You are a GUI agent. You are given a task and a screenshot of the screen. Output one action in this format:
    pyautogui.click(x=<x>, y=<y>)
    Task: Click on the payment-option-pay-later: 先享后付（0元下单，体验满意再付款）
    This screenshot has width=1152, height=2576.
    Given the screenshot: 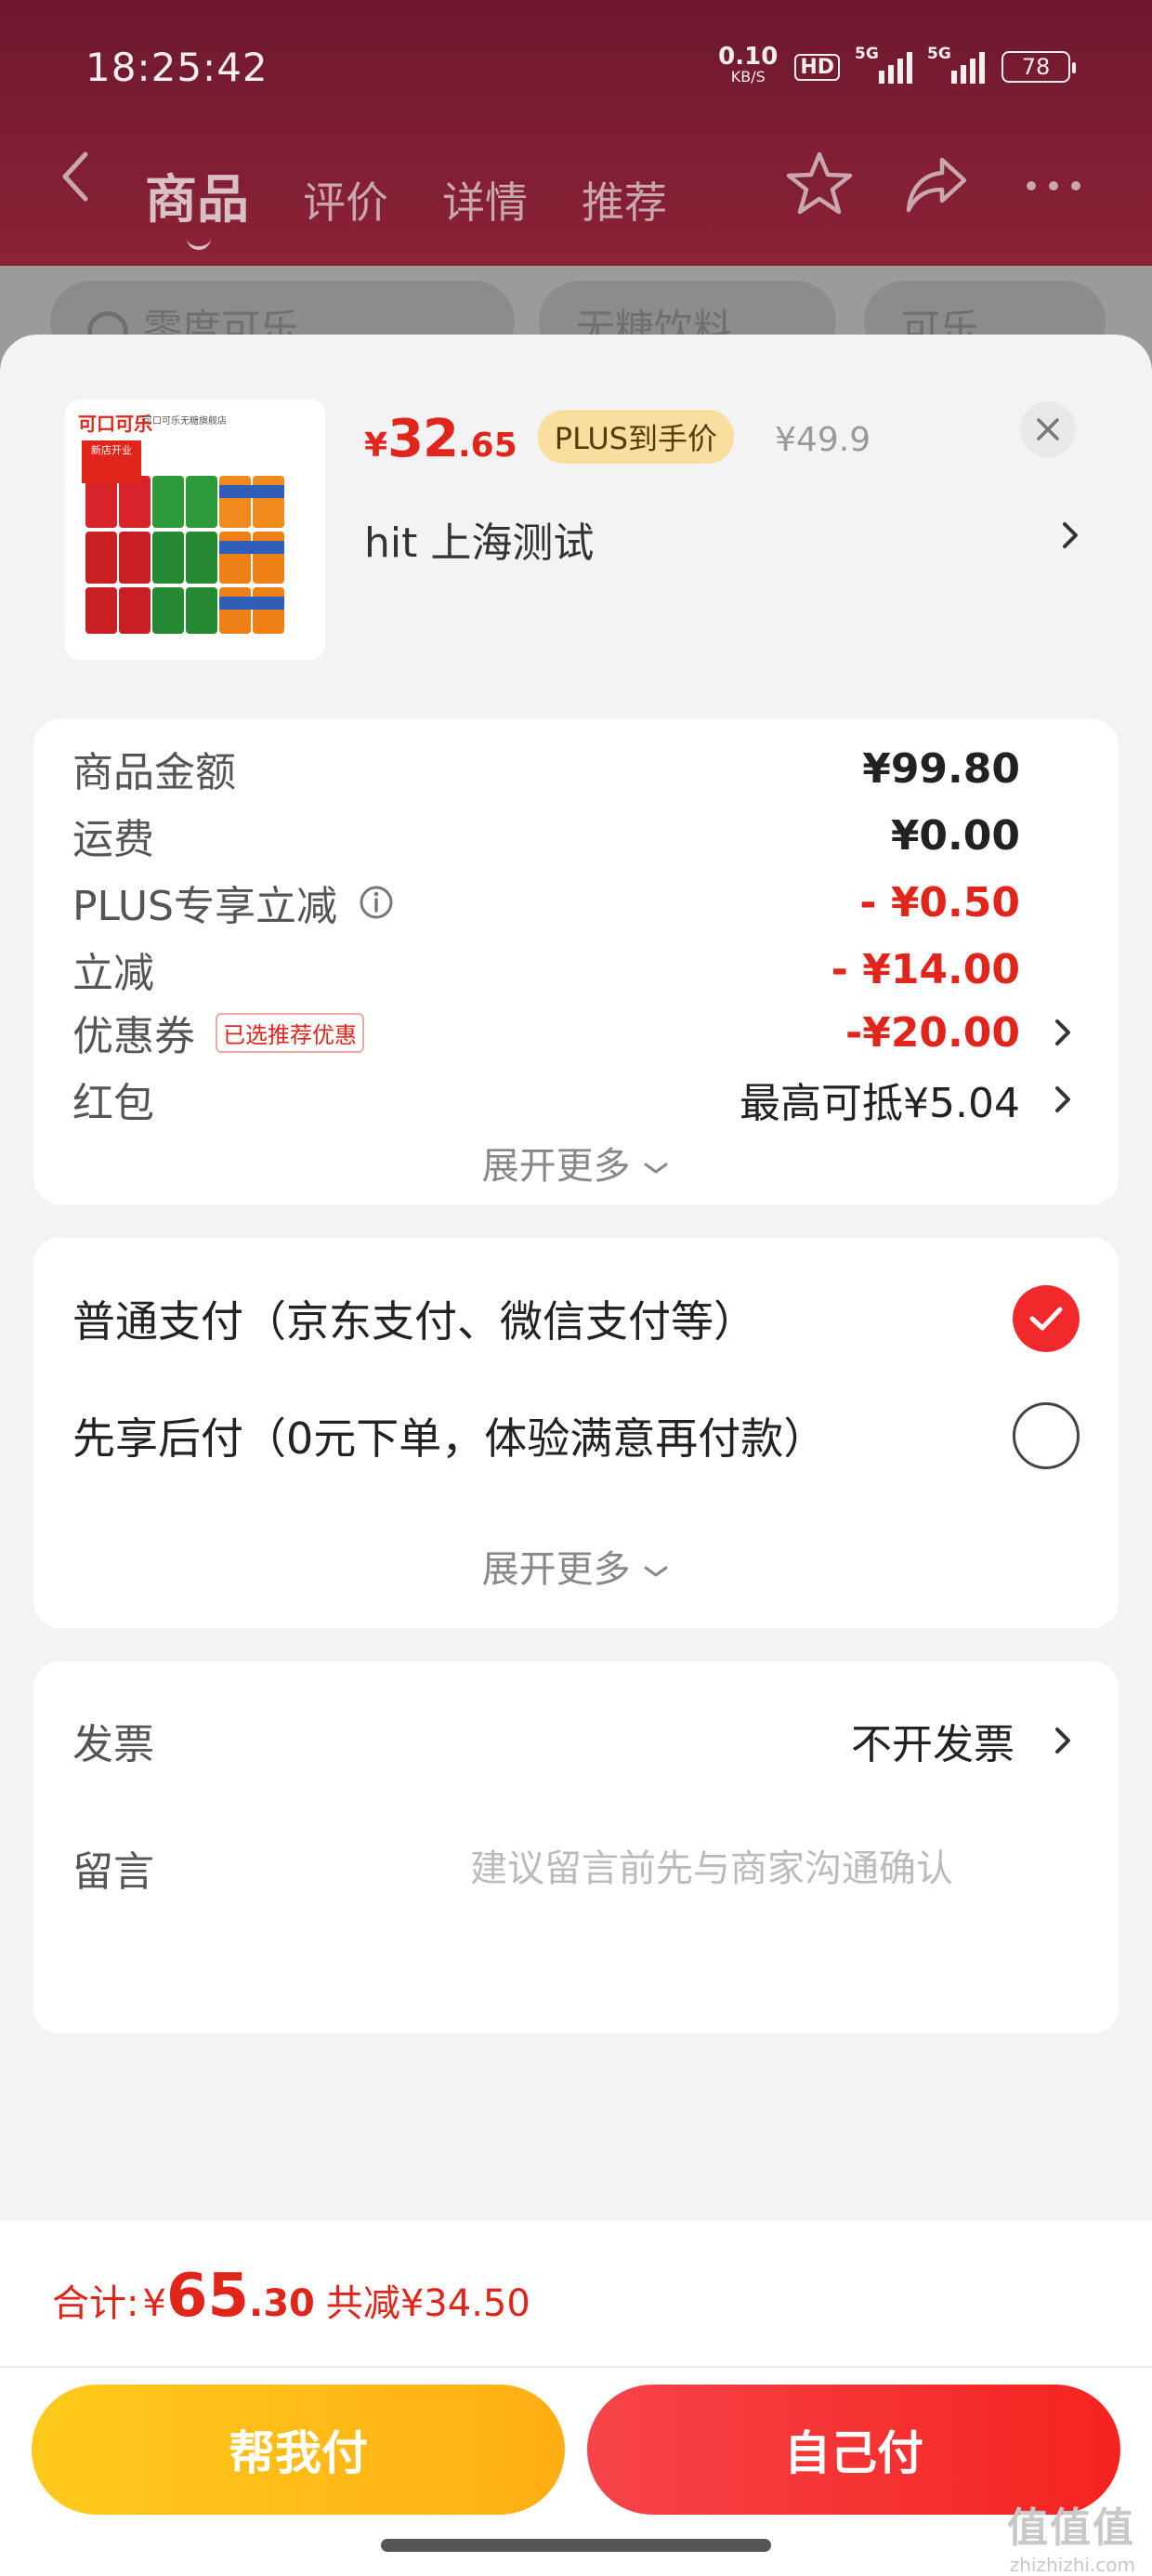 What is the action you would take?
    pyautogui.click(x=576, y=1435)
    